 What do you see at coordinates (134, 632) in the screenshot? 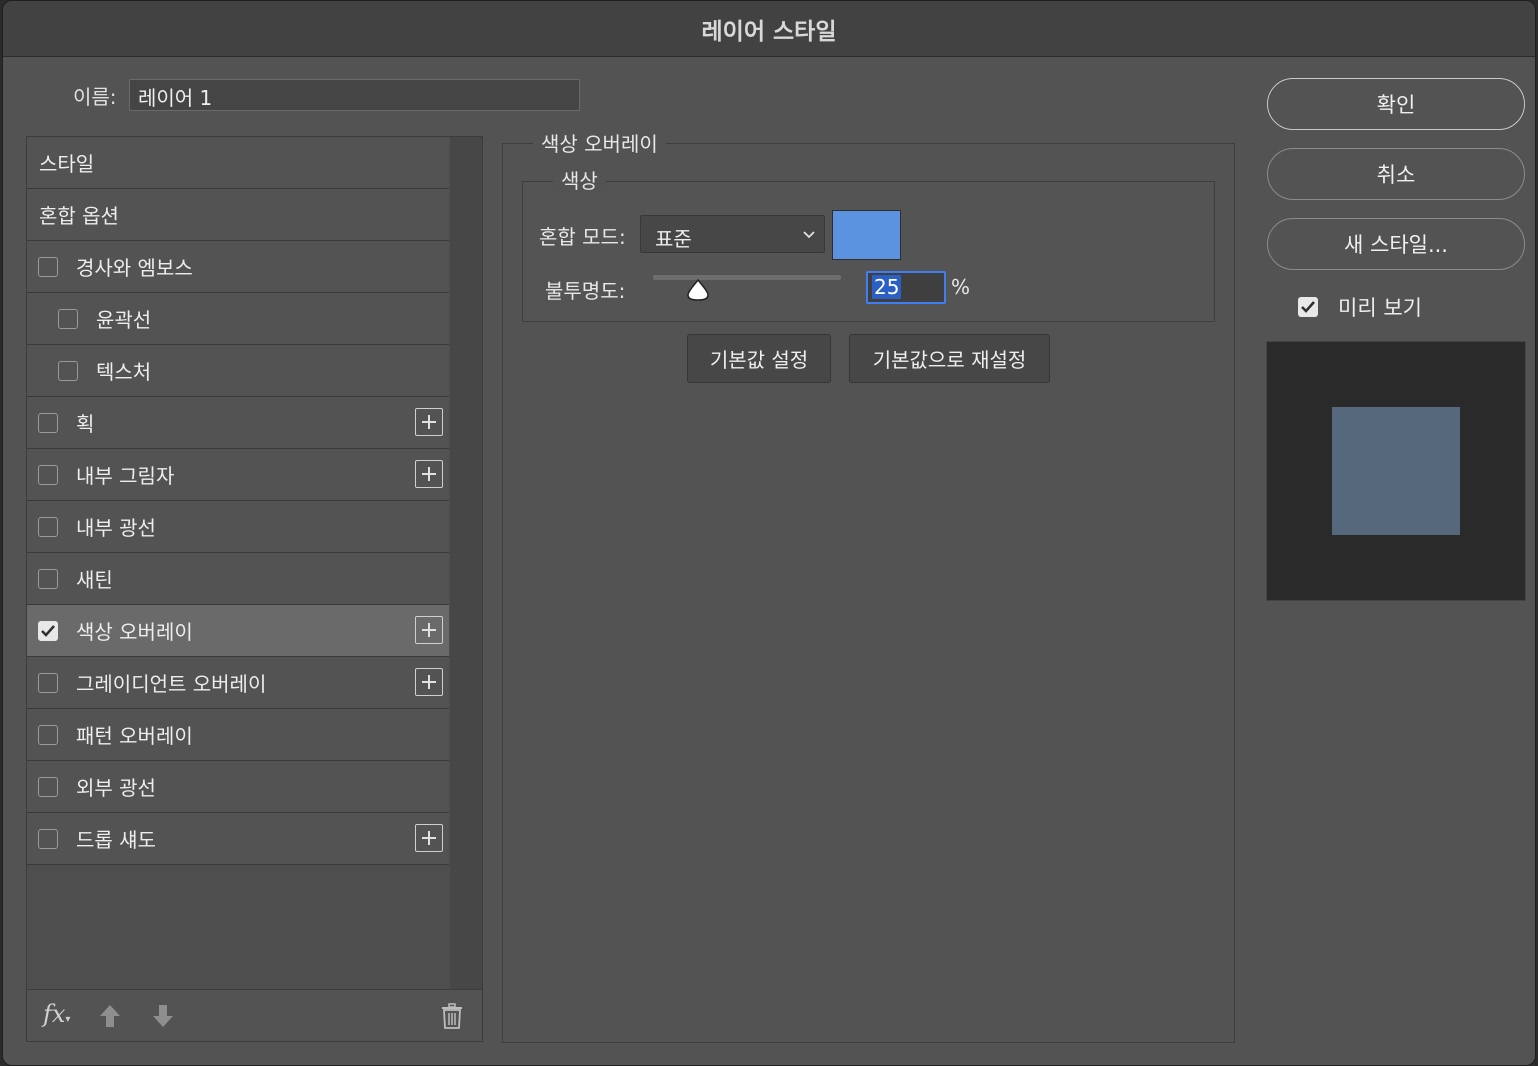
I see `style-item-label: 색상 오버레이` at bounding box center [134, 632].